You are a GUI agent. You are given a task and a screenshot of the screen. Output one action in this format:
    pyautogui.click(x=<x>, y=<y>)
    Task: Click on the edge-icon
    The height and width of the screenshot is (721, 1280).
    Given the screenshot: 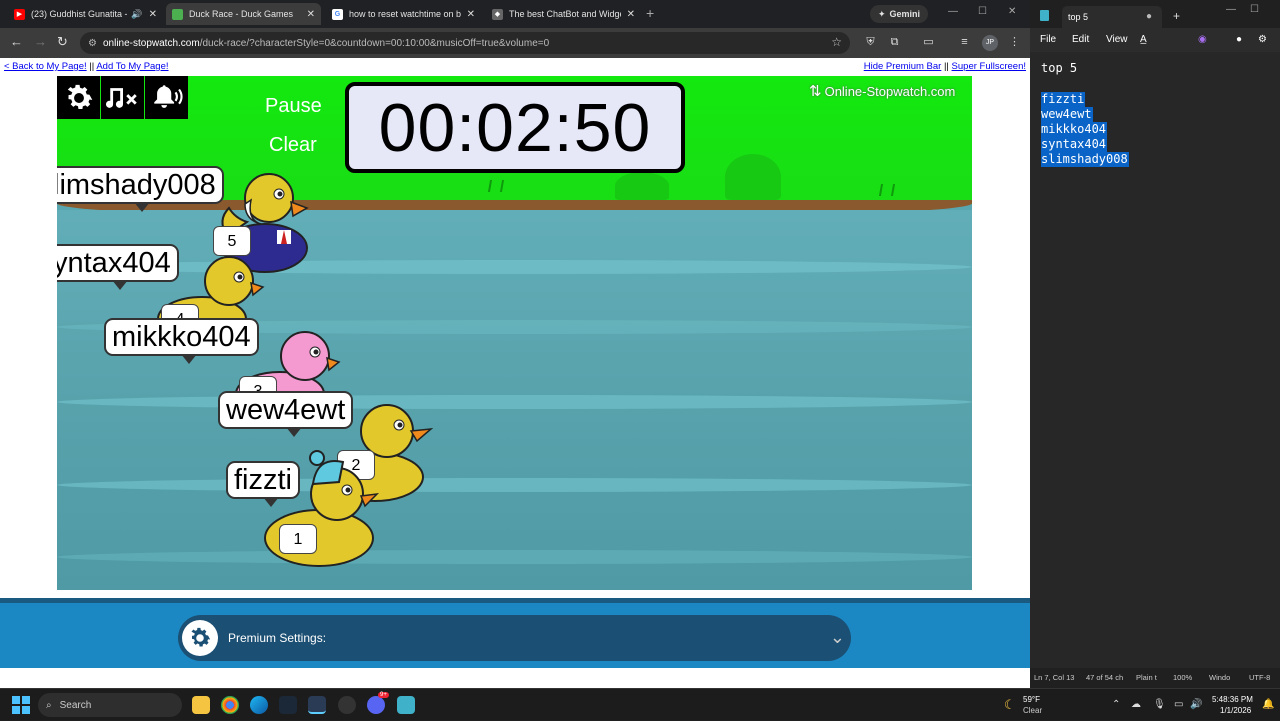 What is the action you would take?
    pyautogui.click(x=259, y=705)
    